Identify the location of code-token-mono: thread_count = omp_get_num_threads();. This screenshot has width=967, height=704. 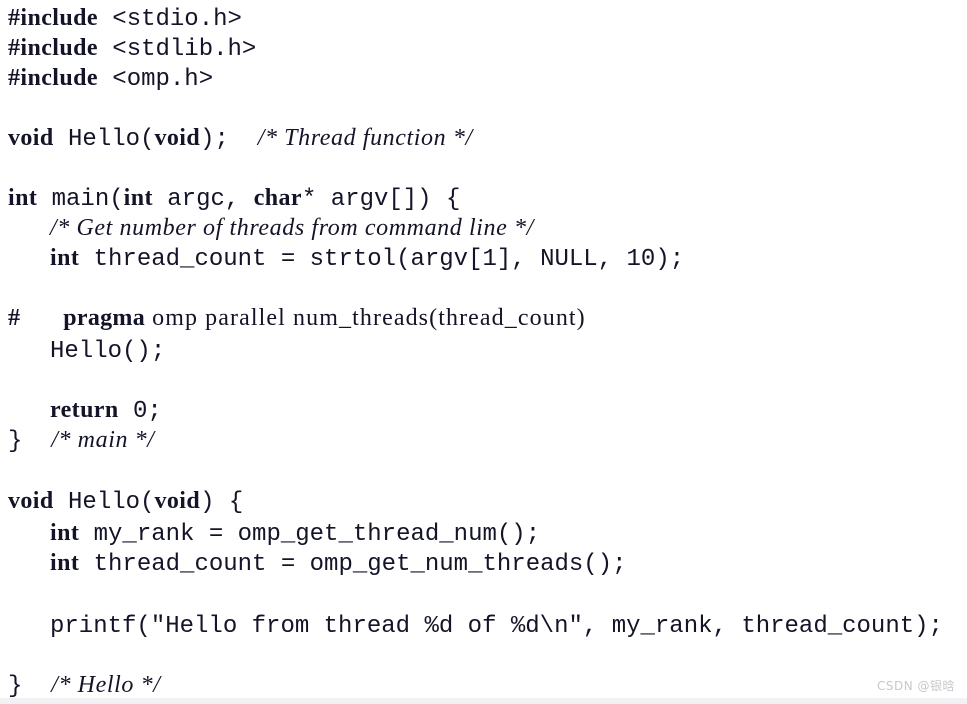
(353, 564).